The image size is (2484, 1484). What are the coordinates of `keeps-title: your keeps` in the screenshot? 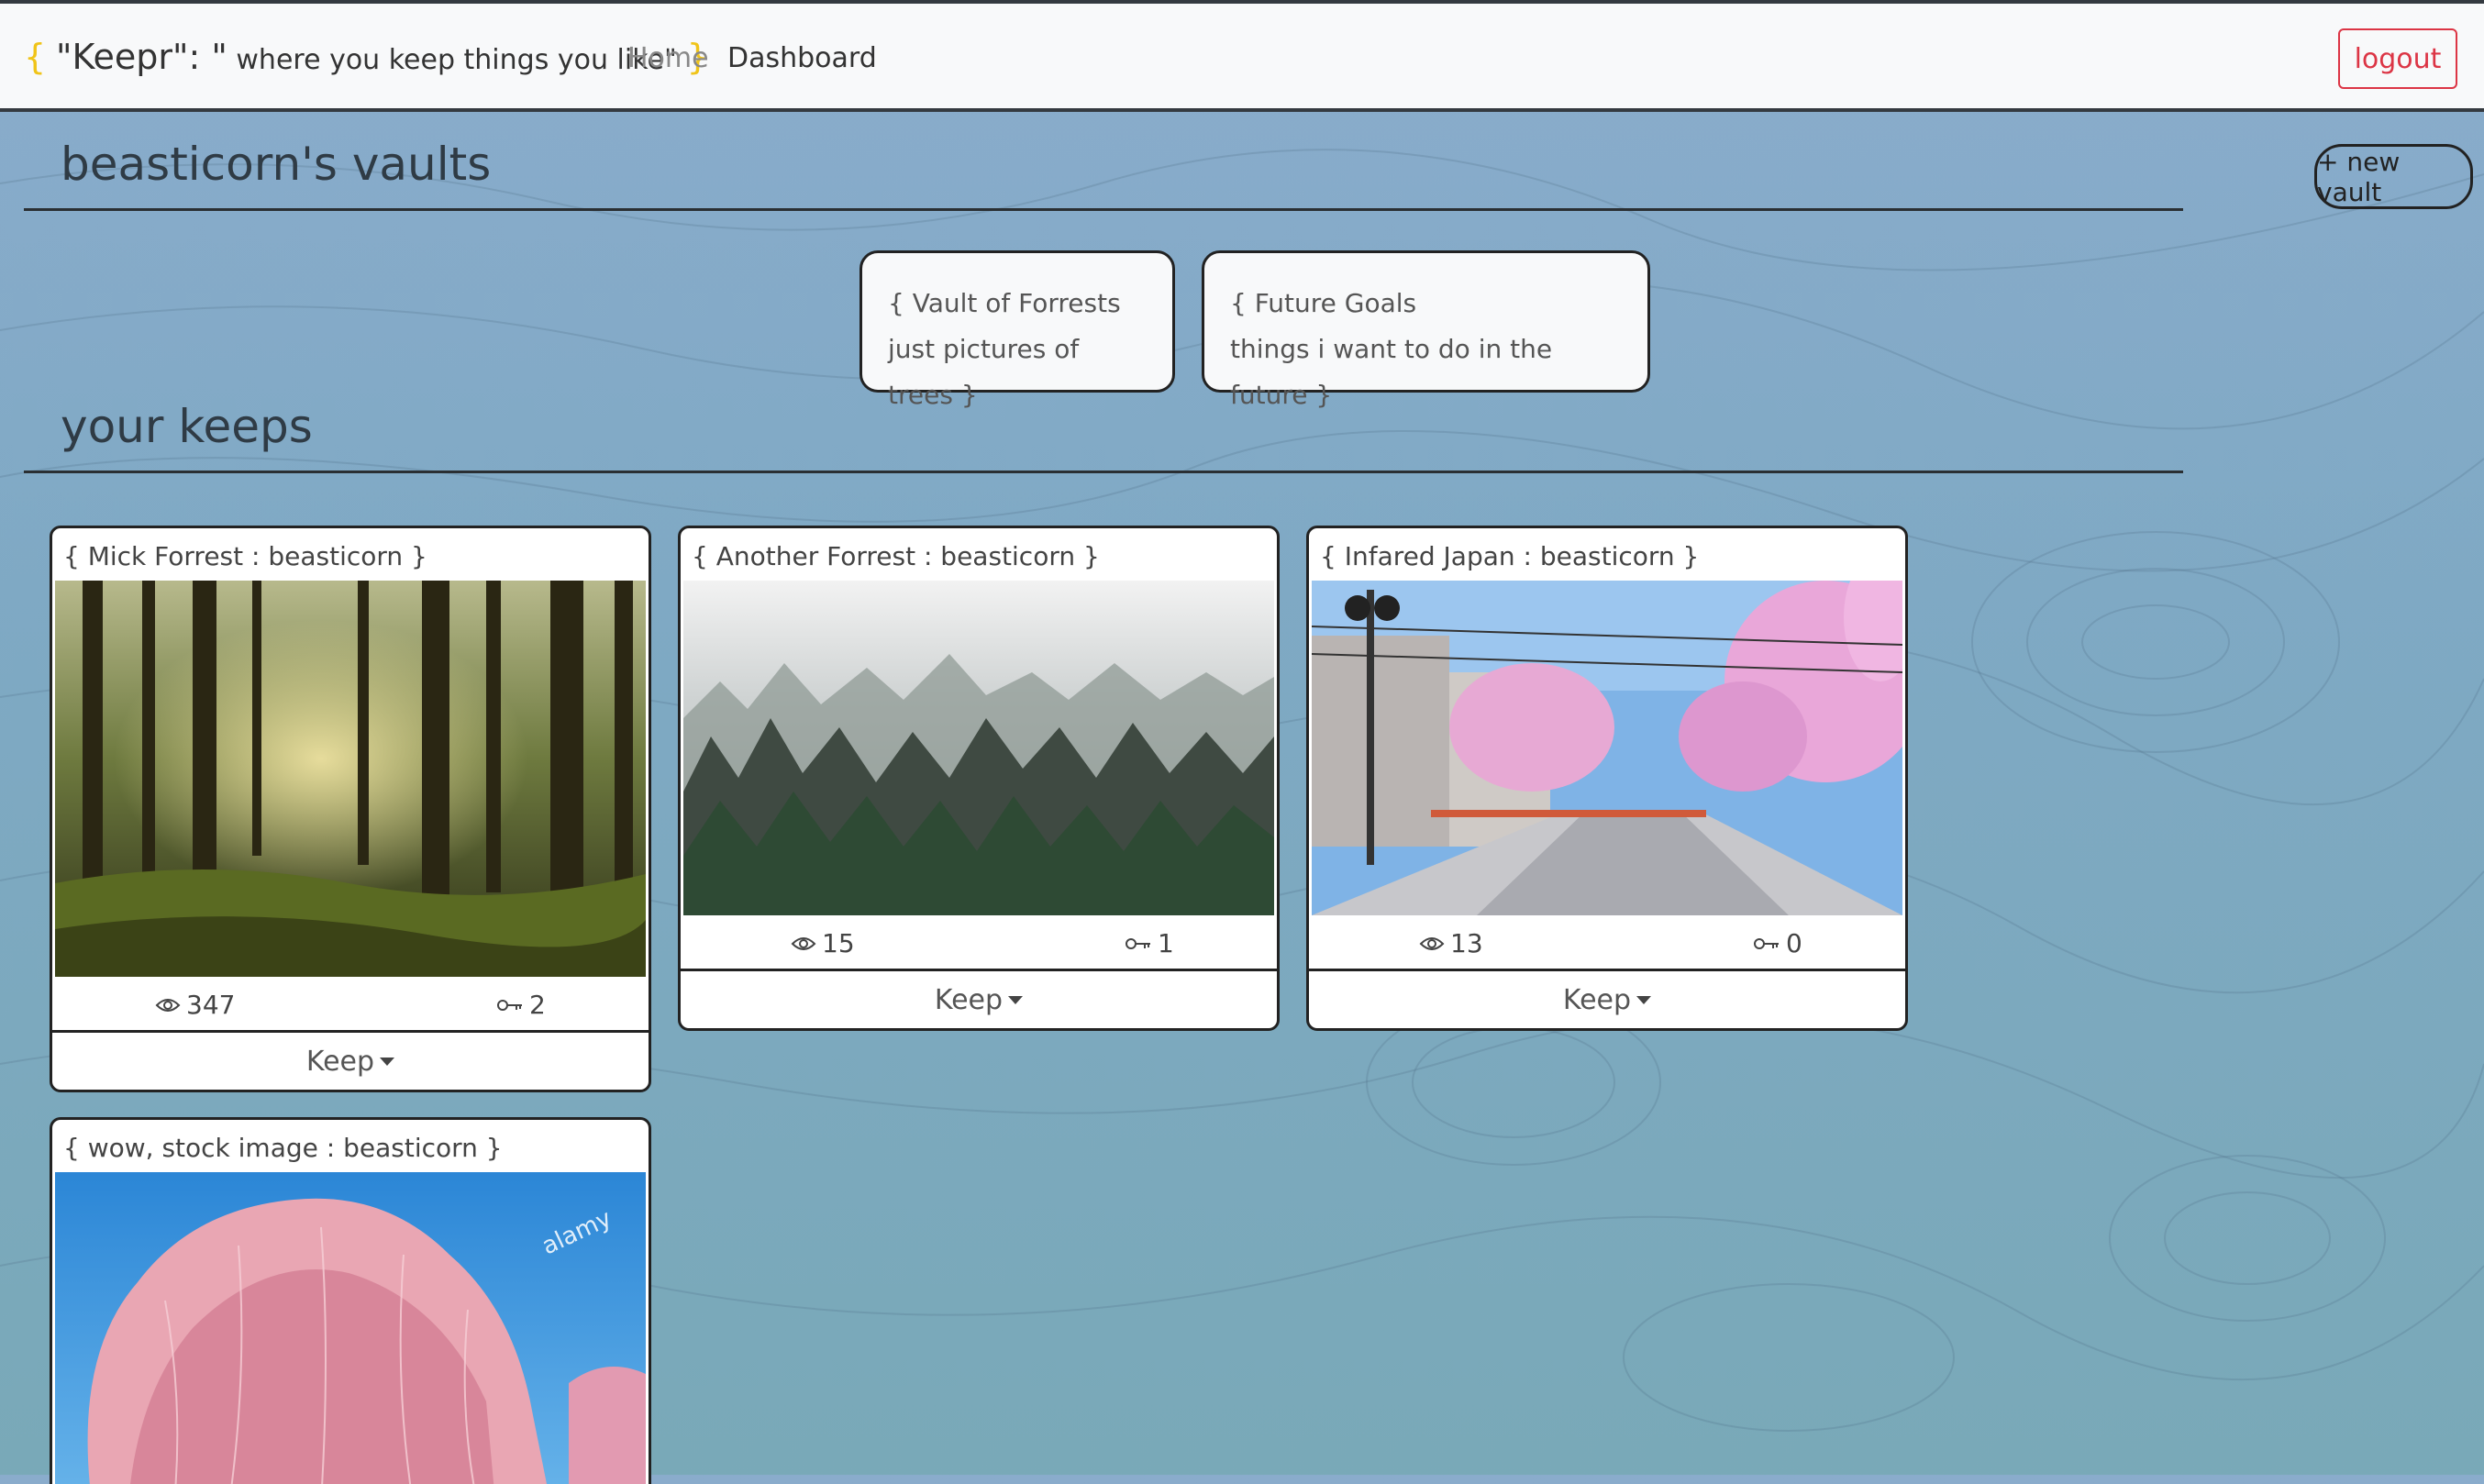 It's located at (187, 426).